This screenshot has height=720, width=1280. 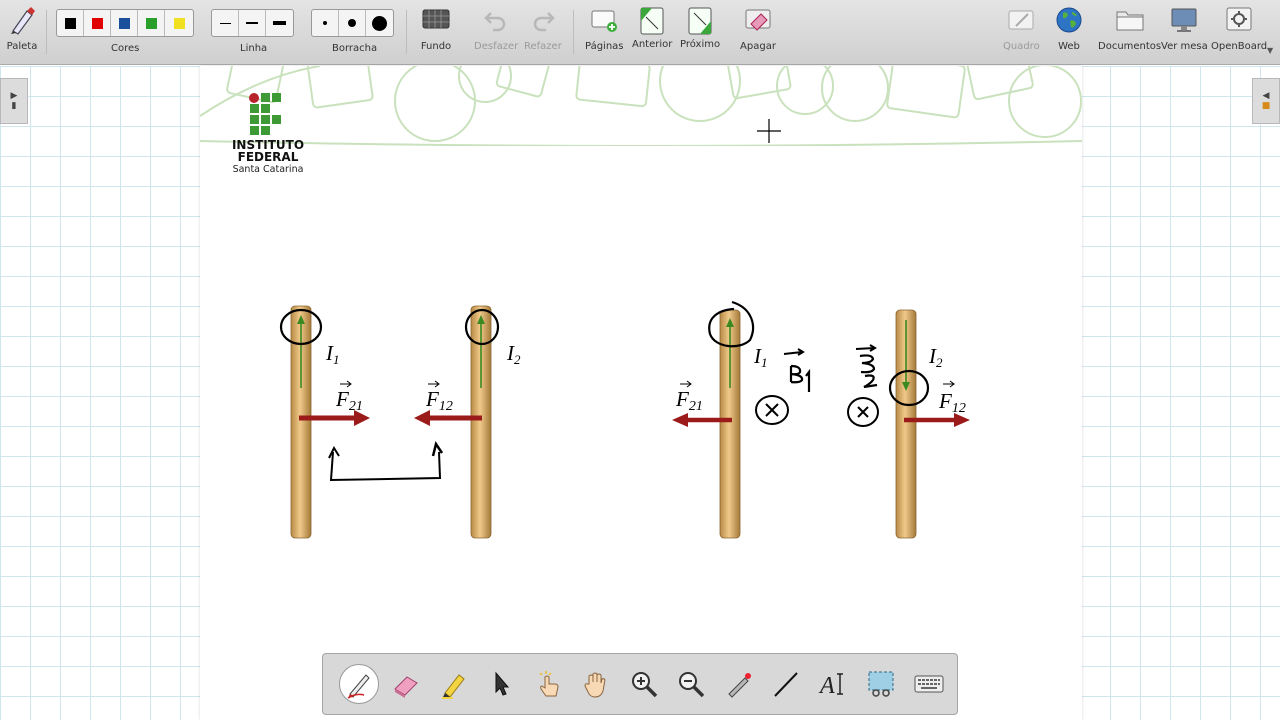 I want to click on redo-button: Refazer, so click(x=543, y=28).